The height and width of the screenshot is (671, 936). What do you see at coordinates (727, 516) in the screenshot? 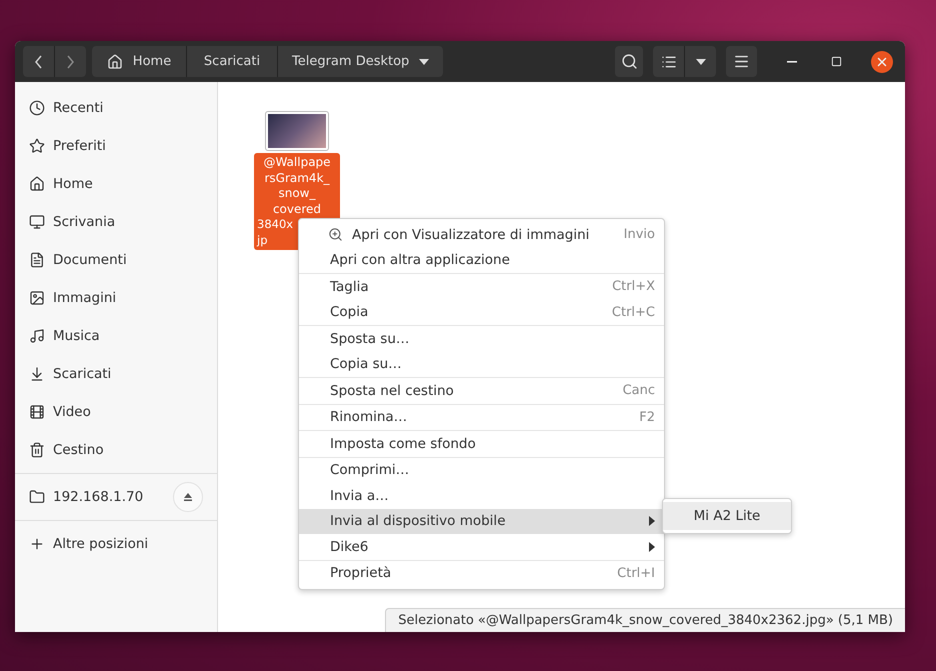
I see `menu-item: Mi A2 Lite` at bounding box center [727, 516].